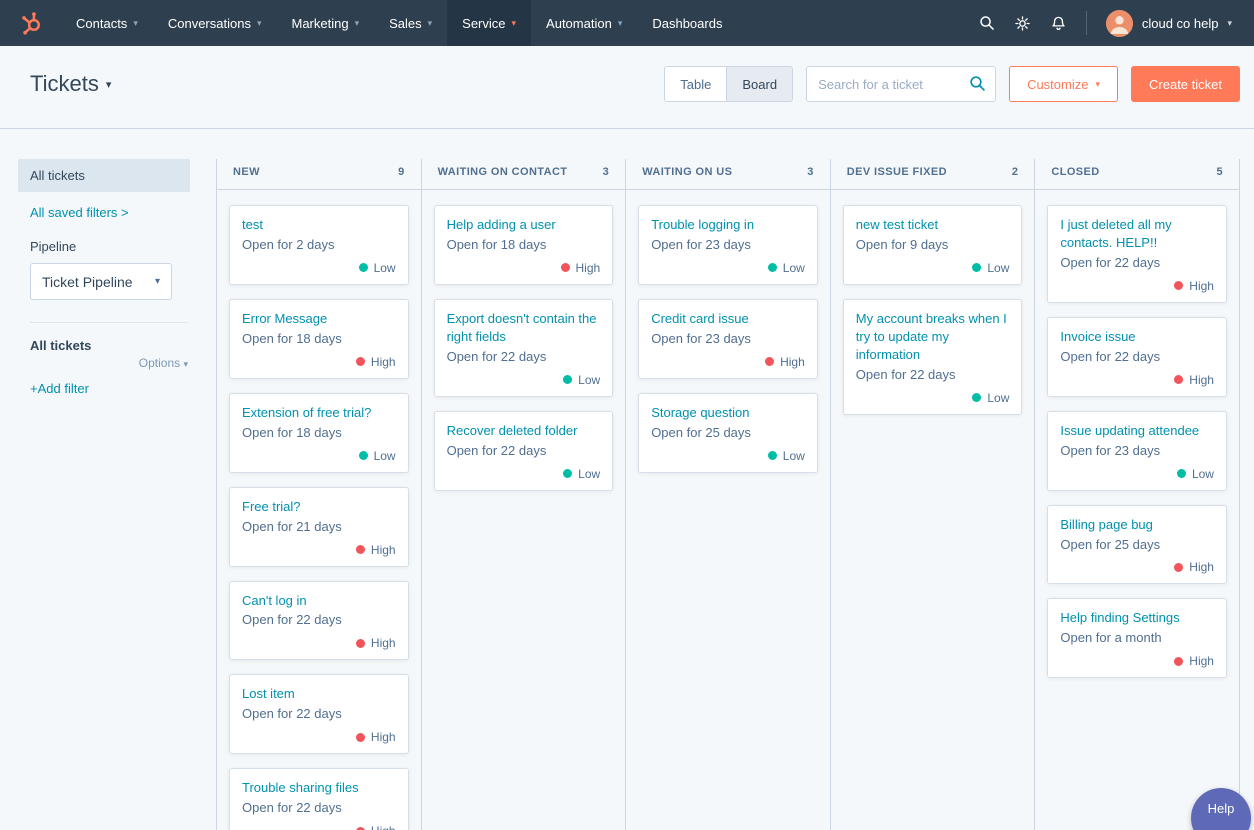 This screenshot has height=830, width=1254. I want to click on nav-item-automation: Automation ▾, so click(584, 23).